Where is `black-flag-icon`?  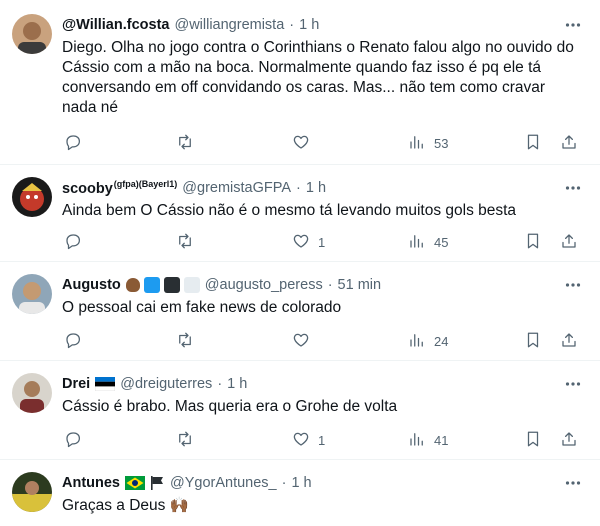 black-flag-icon is located at coordinates (157, 483).